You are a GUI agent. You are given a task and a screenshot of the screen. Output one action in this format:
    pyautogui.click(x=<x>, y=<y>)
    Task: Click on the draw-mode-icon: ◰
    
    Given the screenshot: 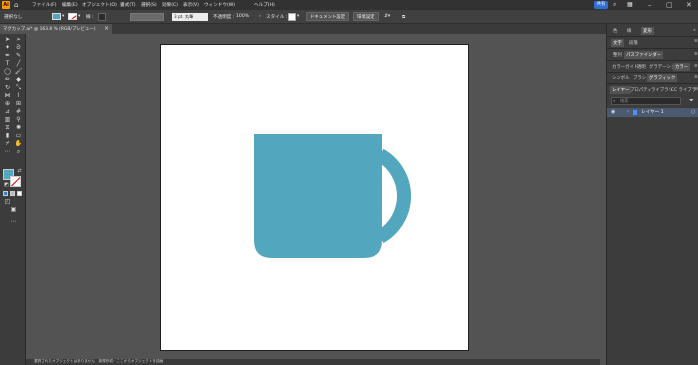 What is the action you would take?
    pyautogui.click(x=7, y=202)
    